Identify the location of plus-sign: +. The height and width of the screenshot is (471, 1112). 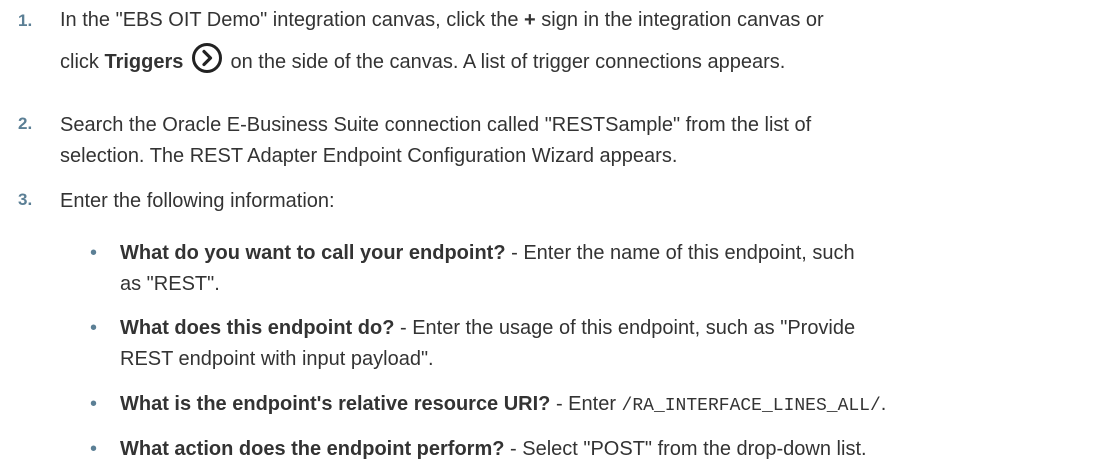
(530, 20).